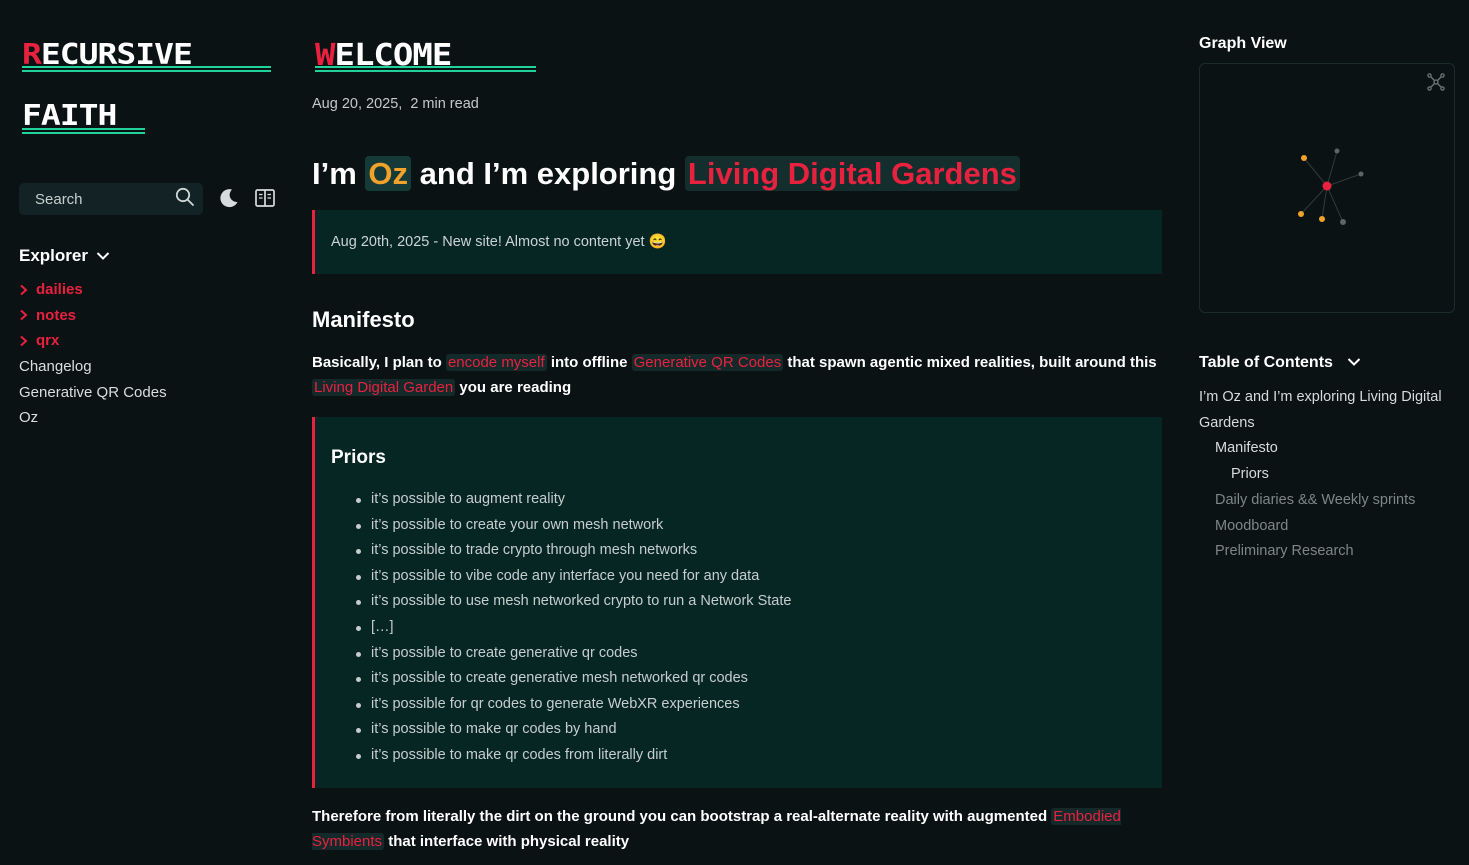  What do you see at coordinates (707, 362) in the screenshot?
I see `generative-qr-codes-link: Generative QR Codes` at bounding box center [707, 362].